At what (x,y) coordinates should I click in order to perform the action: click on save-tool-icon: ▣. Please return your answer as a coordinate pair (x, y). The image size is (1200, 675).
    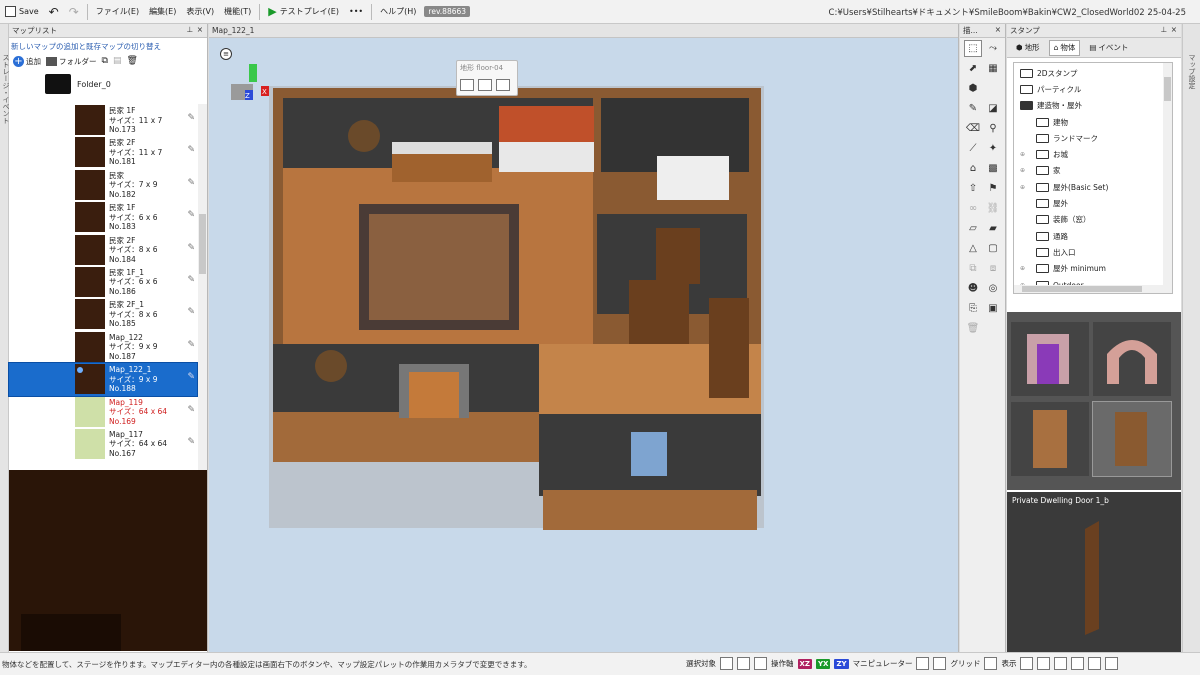
    Looking at the image, I should click on (993, 308).